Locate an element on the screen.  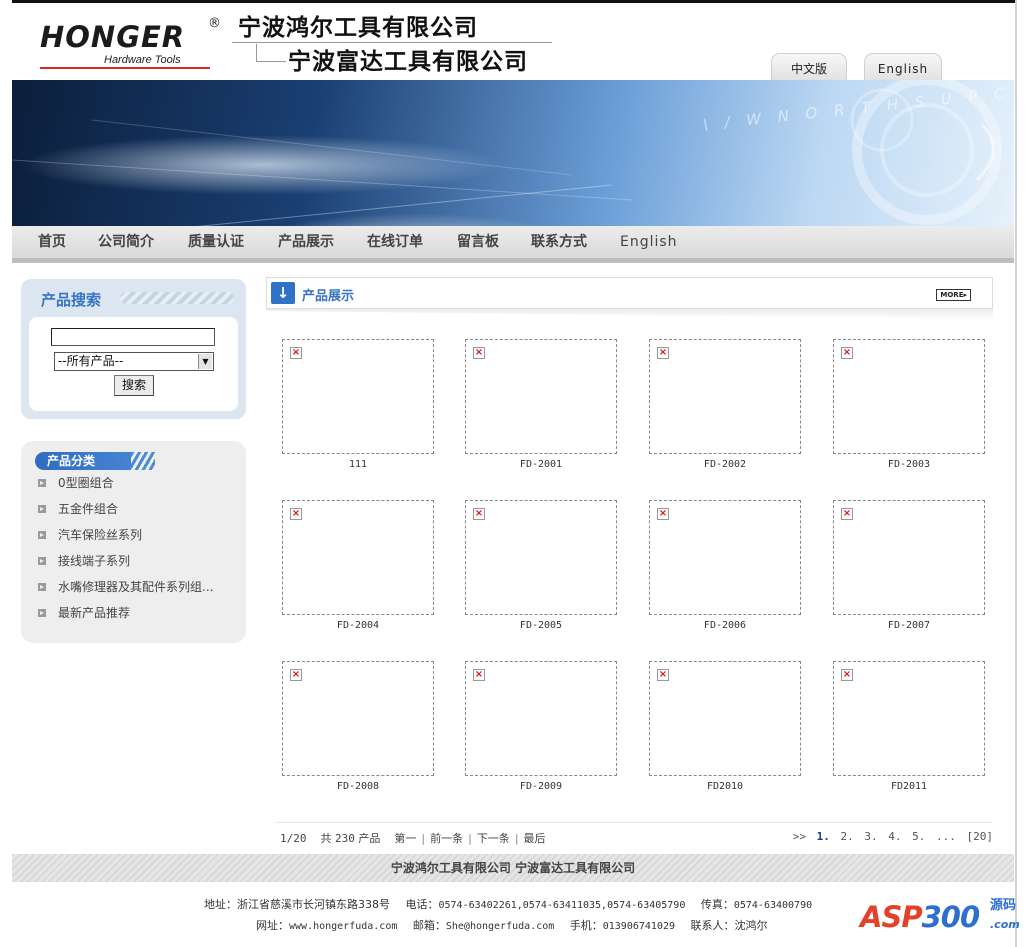
logo-text: HONGER is located at coordinates (113, 37).